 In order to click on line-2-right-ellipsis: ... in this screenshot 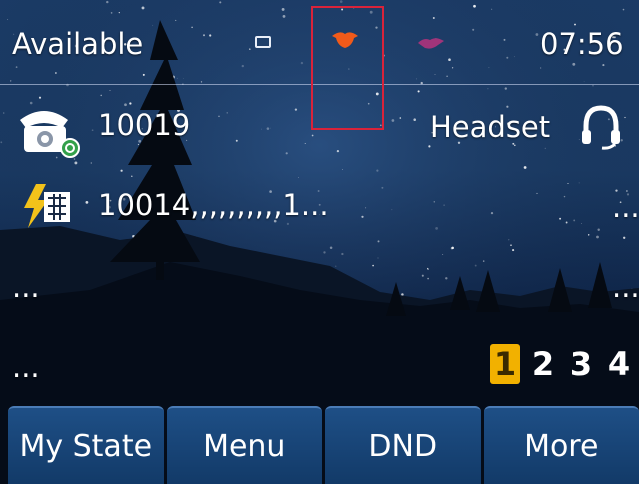, I will do `click(625, 207)`.